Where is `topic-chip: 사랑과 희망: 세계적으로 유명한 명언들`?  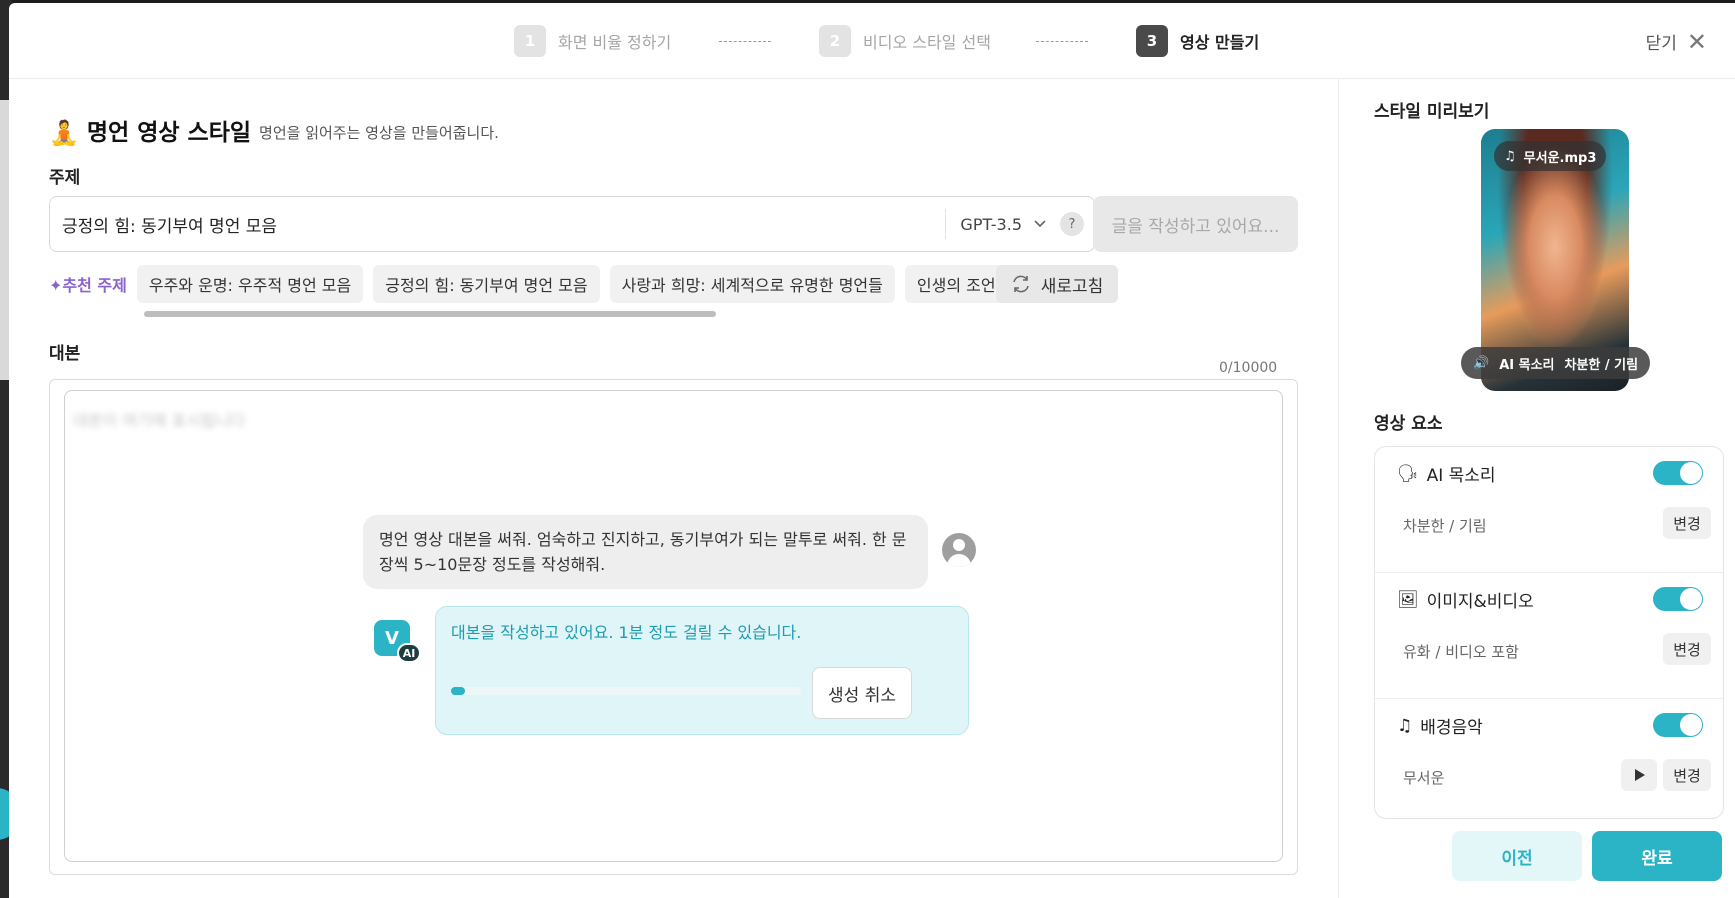
topic-chip: 사랑과 희망: 세계적으로 유명한 명언들 is located at coordinates (752, 284).